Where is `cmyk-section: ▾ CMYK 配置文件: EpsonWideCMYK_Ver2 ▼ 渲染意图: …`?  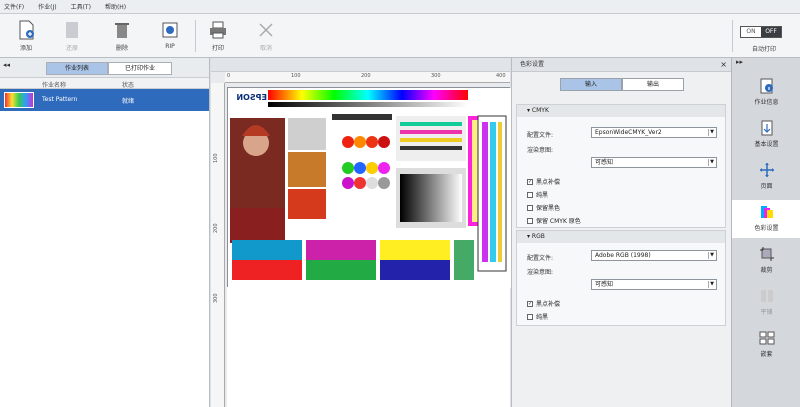 cmyk-section: ▾ CMYK 配置文件: EpsonWideCMYK_Ver2 ▼ 渲染意图: … is located at coordinates (621, 166).